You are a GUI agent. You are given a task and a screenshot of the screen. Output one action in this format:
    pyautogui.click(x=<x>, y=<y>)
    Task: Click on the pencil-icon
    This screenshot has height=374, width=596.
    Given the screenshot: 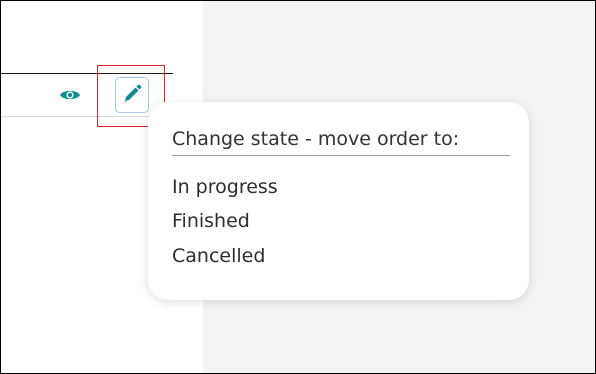 What is the action you would take?
    pyautogui.click(x=132, y=95)
    